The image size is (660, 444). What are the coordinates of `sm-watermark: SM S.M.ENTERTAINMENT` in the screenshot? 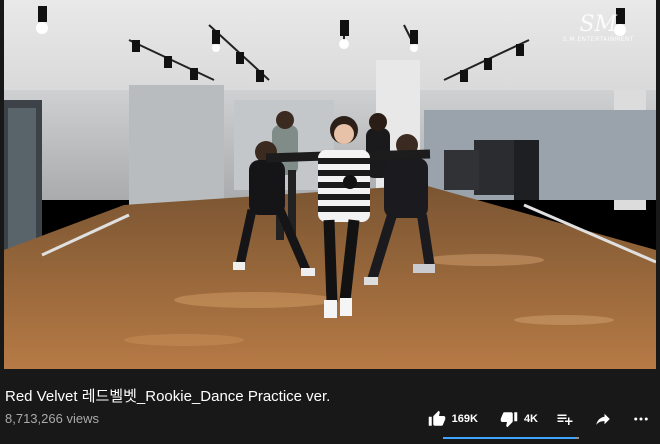 It's located at (598, 28).